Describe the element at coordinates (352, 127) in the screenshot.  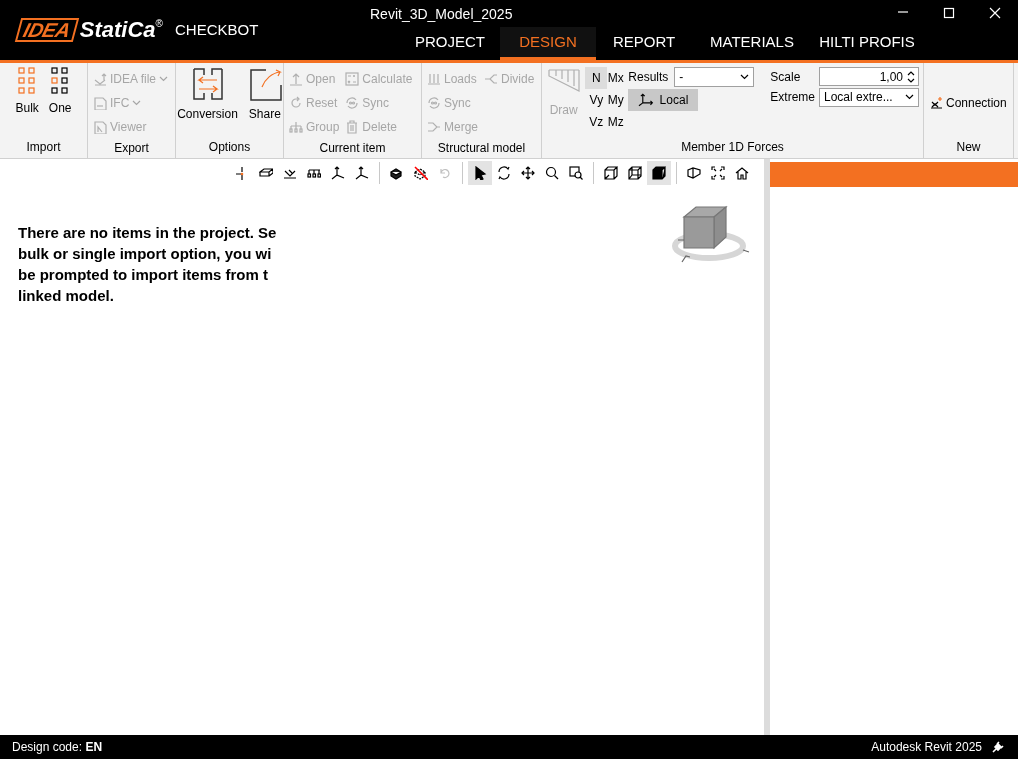
I see `trash-icon` at that location.